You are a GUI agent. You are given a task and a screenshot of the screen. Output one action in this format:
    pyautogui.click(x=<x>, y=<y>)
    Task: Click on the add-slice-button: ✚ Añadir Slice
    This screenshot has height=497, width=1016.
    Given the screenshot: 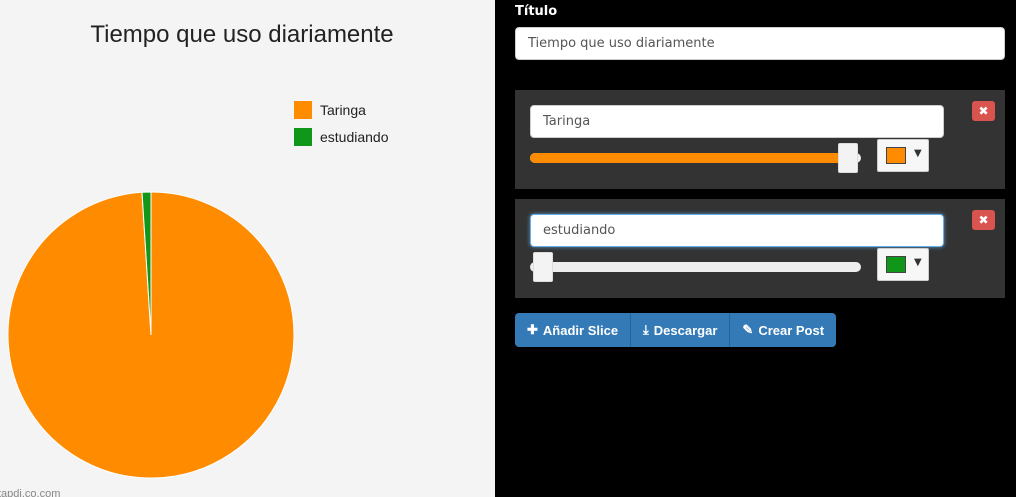 What is the action you would take?
    pyautogui.click(x=573, y=330)
    